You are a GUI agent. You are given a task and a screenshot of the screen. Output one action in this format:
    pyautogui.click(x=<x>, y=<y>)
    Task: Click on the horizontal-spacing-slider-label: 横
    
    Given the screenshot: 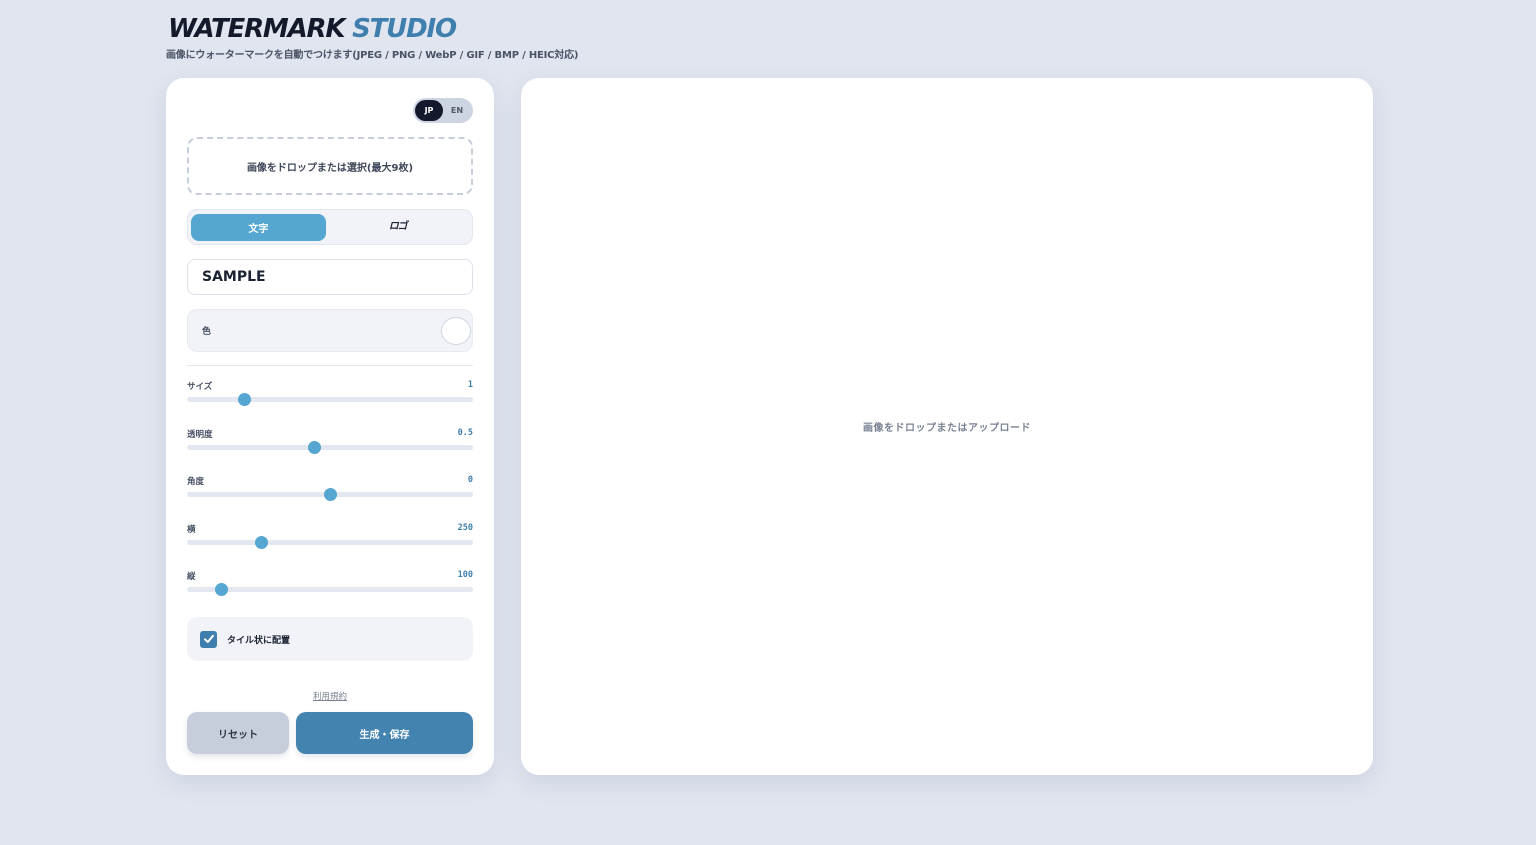 What is the action you would take?
    pyautogui.click(x=191, y=530)
    